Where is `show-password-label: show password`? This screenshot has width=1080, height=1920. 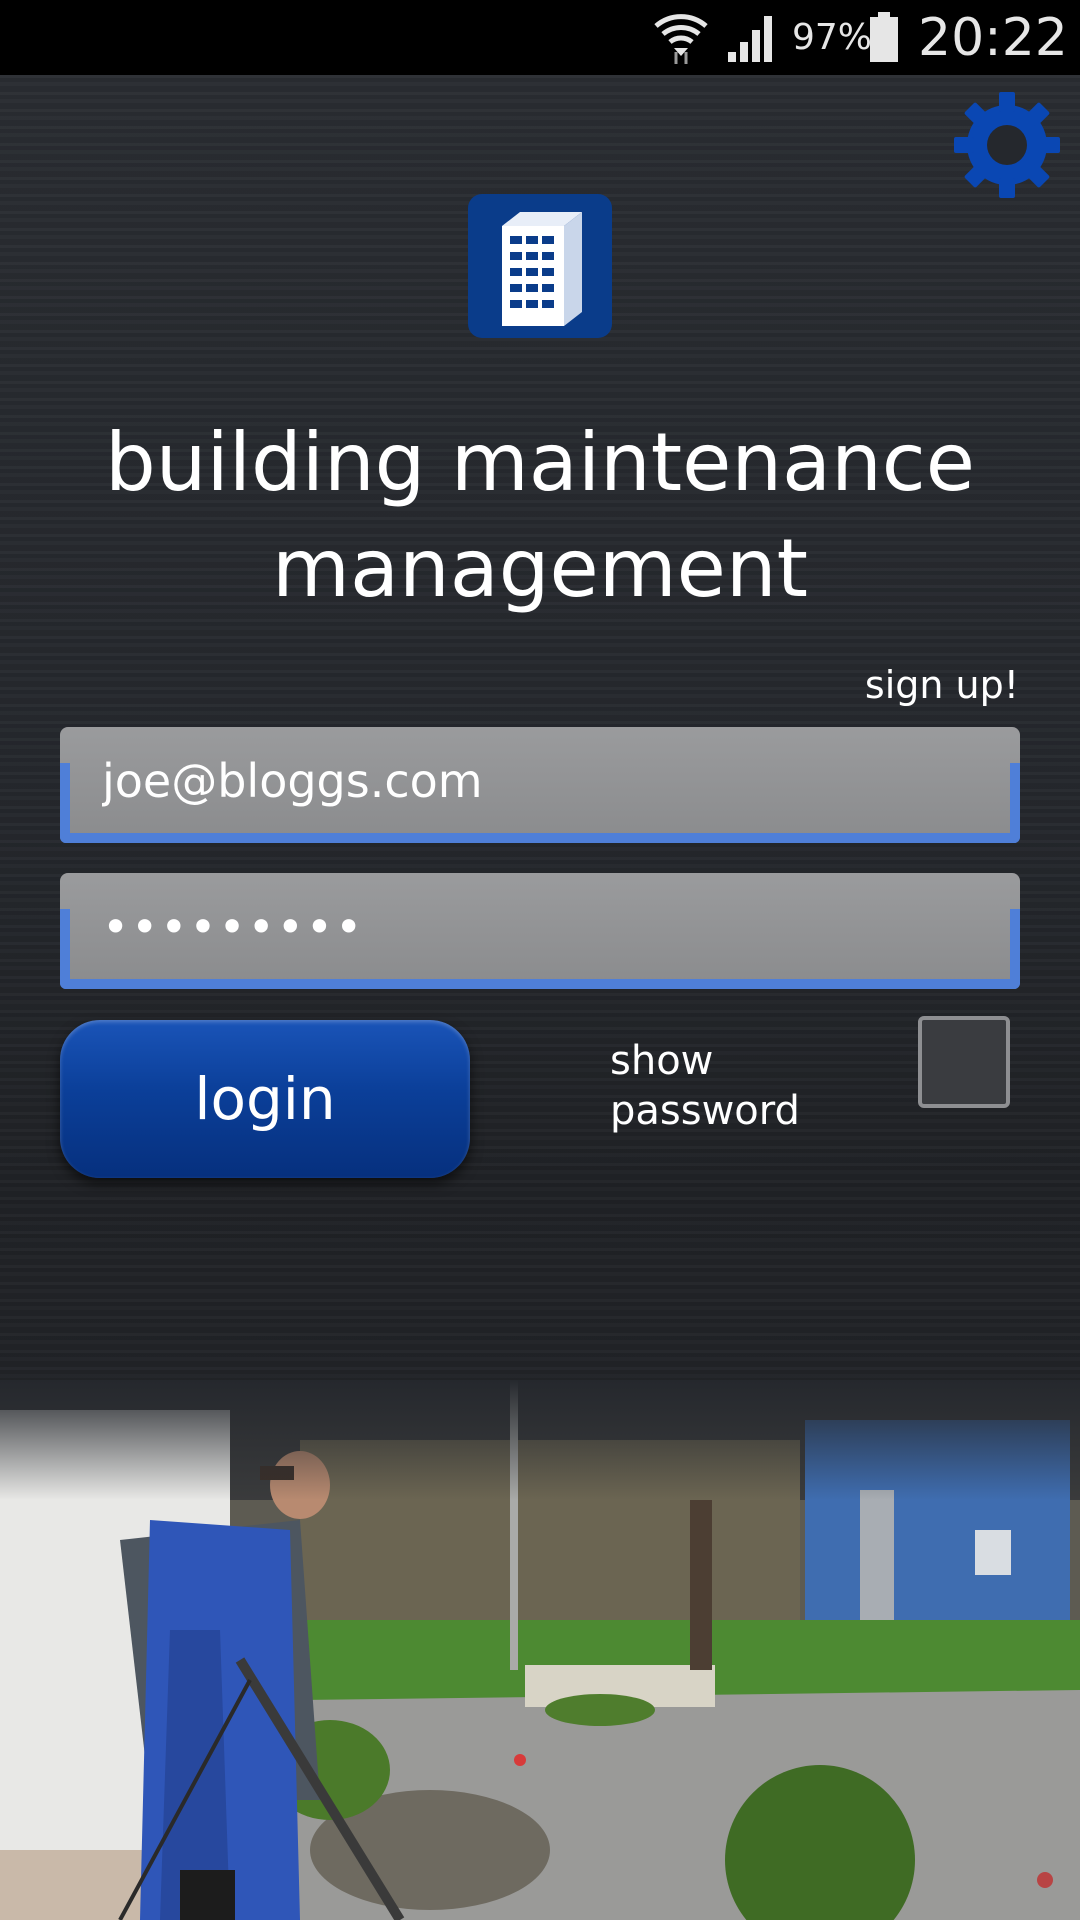
show-password-label: show password is located at coordinates (705, 1086).